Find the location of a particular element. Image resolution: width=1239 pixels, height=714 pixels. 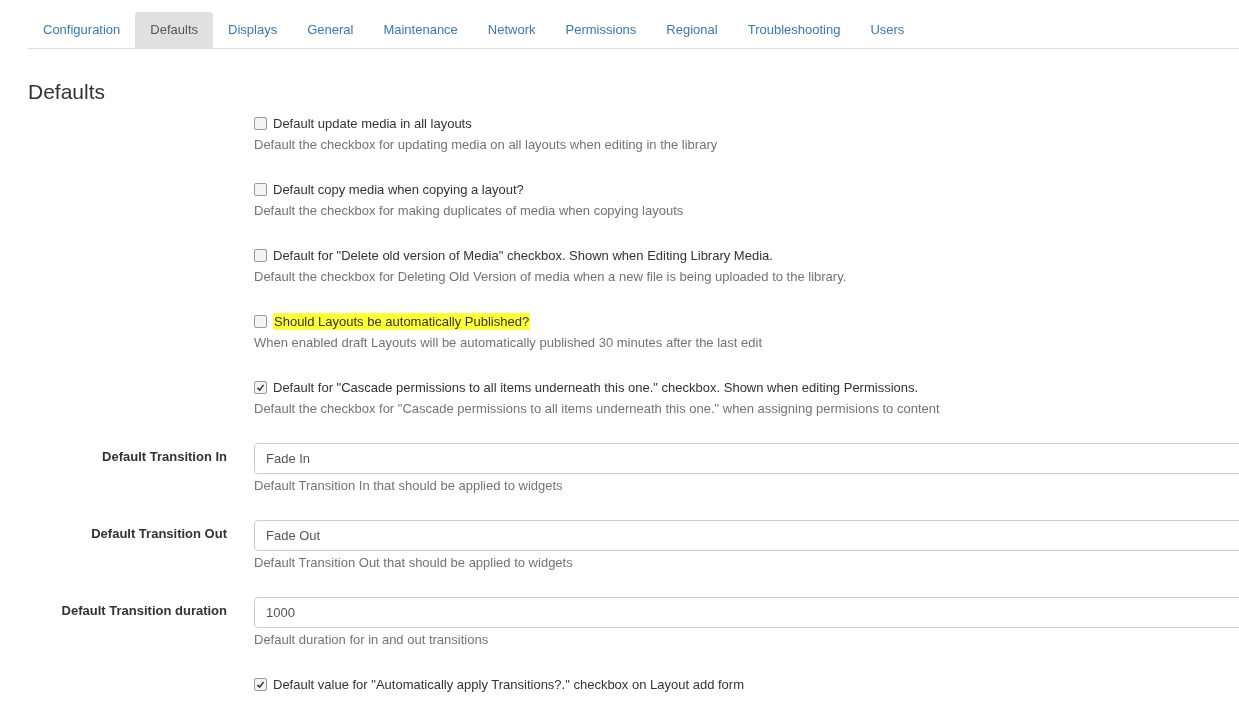

help-text: Default the checkbox for Deleting Old Version of media when a new file is being uploaded to the library. is located at coordinates (551, 277).